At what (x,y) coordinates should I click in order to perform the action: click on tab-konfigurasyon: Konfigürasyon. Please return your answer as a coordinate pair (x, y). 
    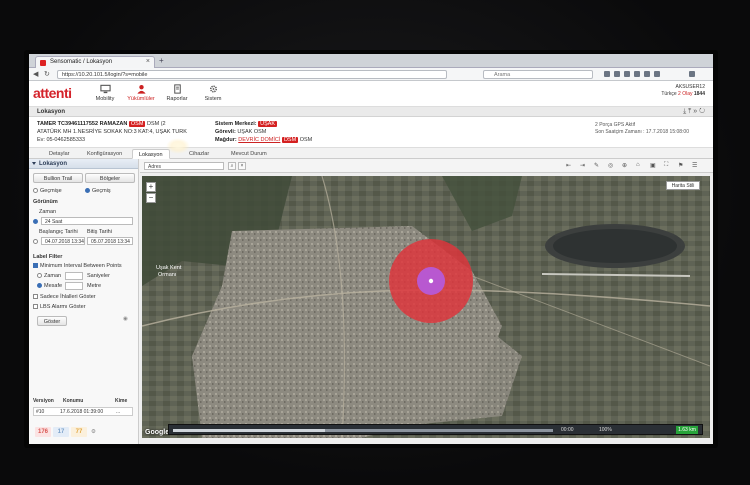
    Looking at the image, I should click on (104, 154).